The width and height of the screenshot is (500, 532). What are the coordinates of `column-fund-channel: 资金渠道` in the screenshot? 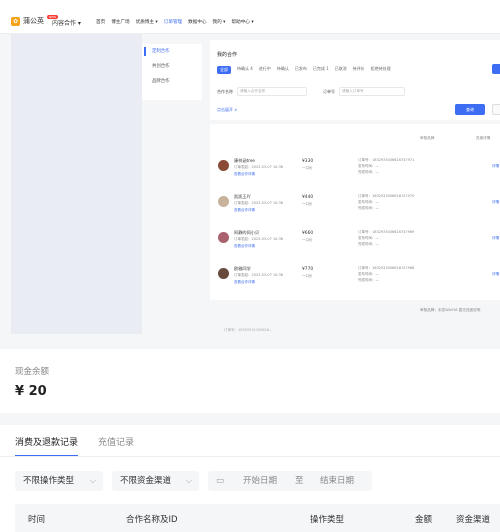 It's located at (473, 520).